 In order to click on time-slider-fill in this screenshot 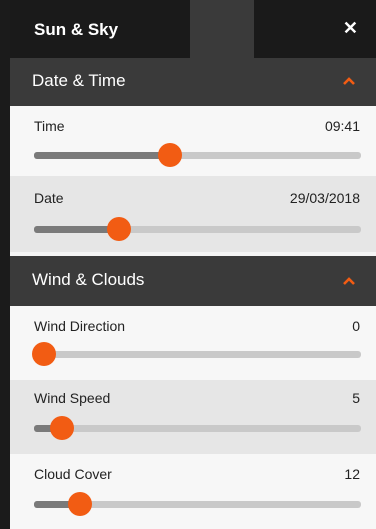, I will do `click(102, 155)`.